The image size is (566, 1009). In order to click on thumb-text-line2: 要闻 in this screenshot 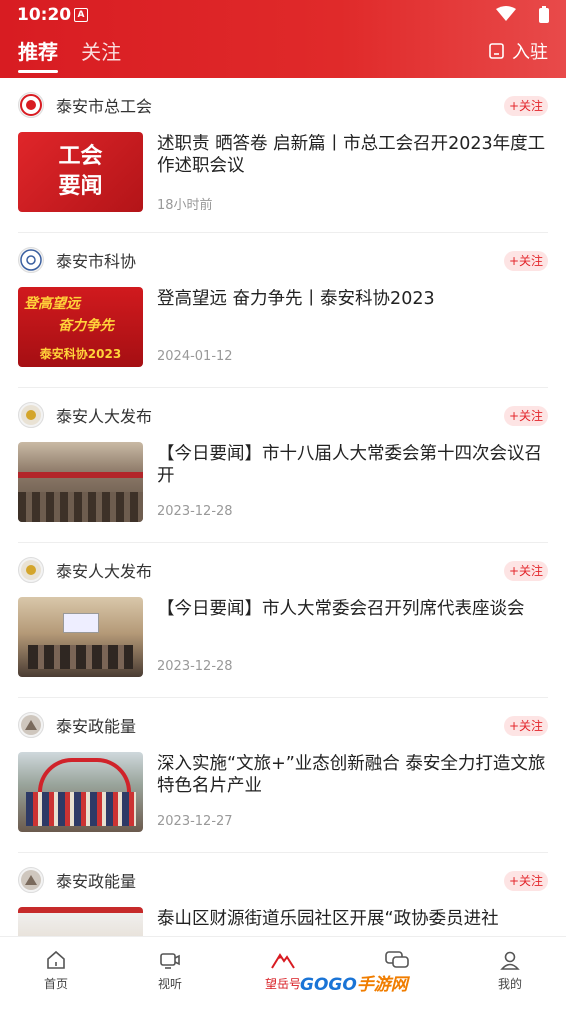, I will do `click(80, 186)`.